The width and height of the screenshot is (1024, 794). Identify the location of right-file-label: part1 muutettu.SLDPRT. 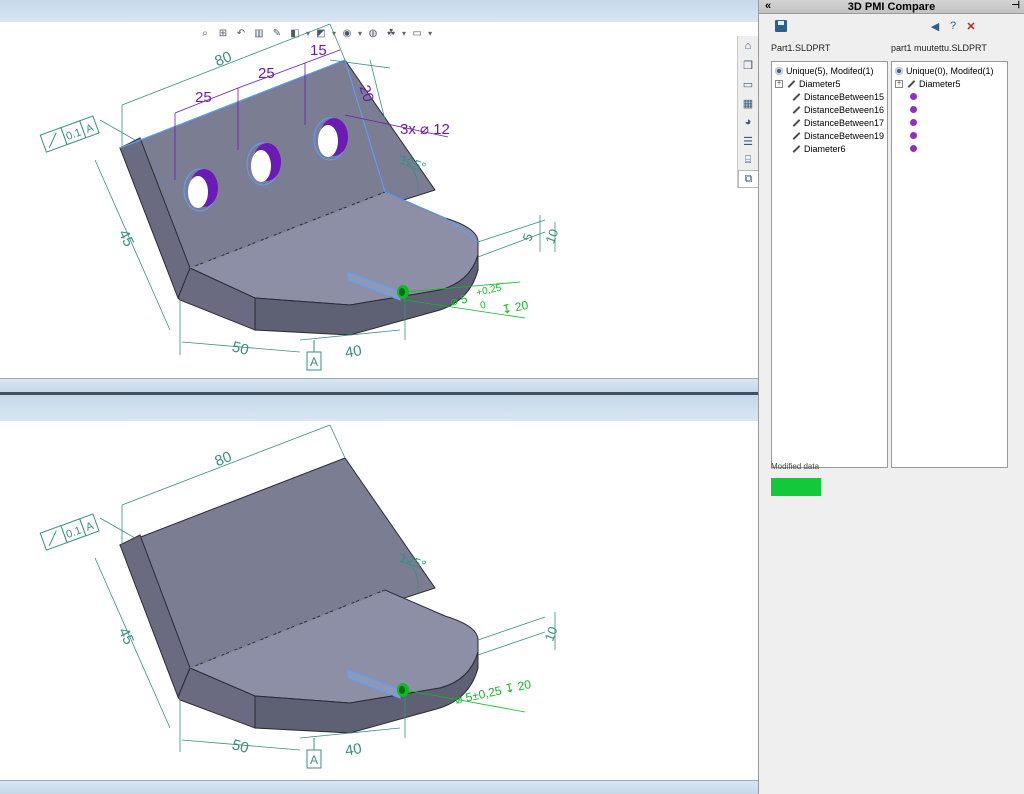
(939, 48).